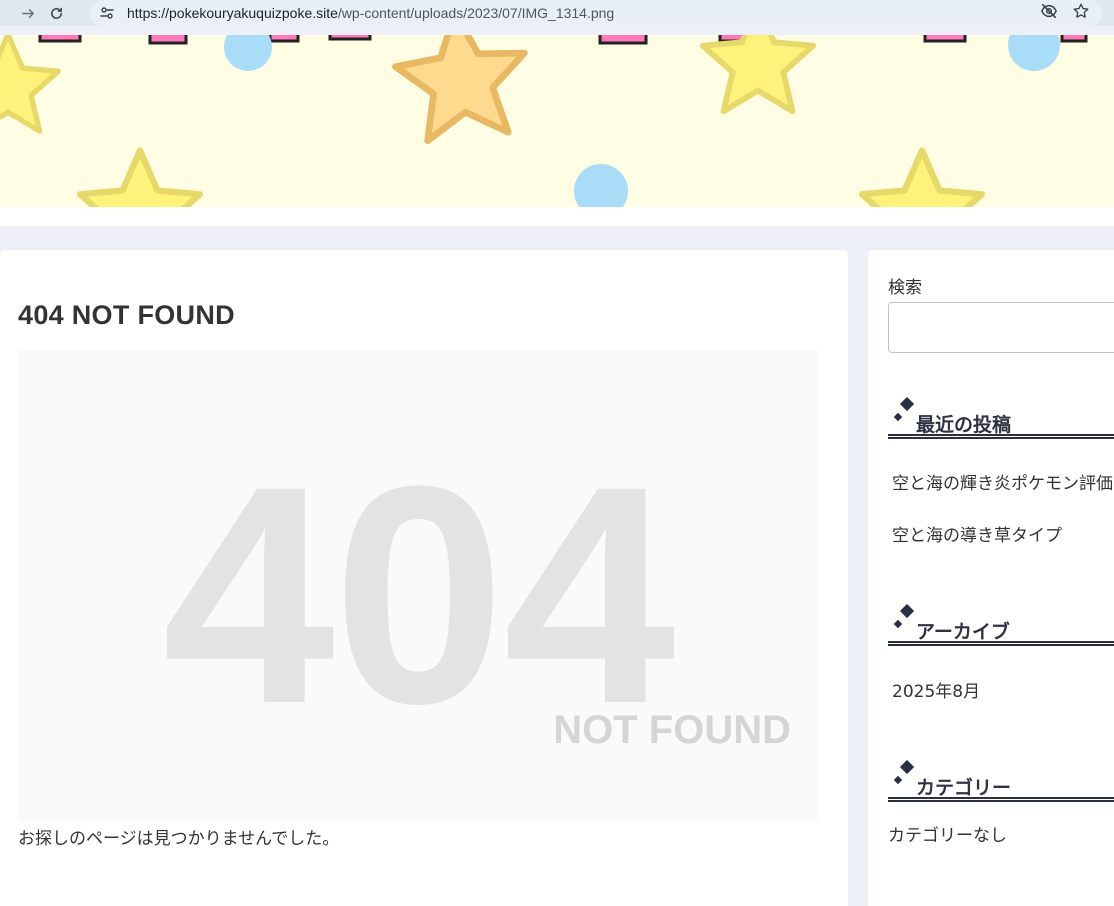 The height and width of the screenshot is (906, 1114). What do you see at coordinates (1001, 327) in the screenshot?
I see `search-input` at bounding box center [1001, 327].